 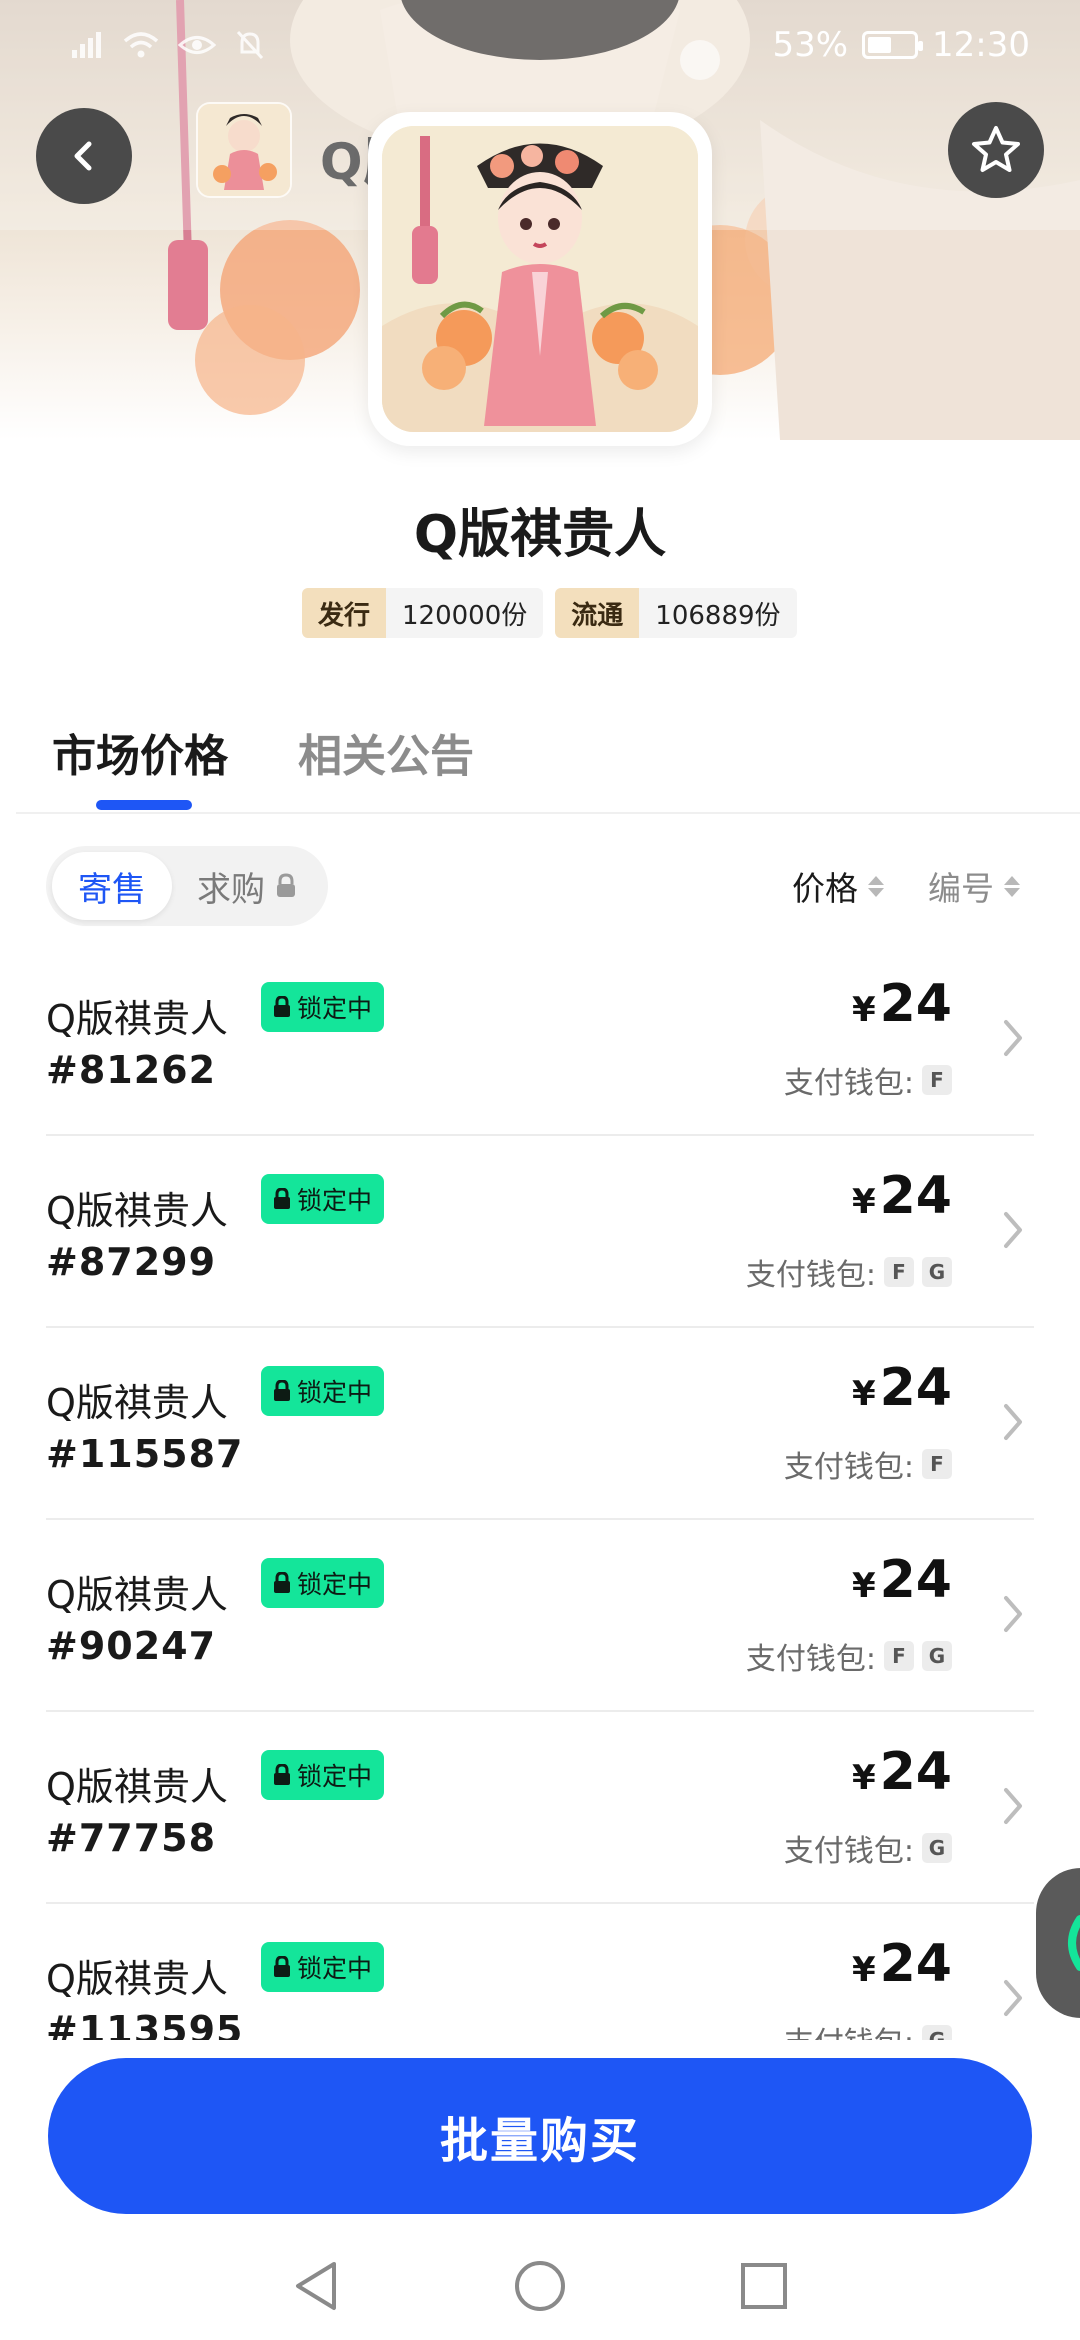 I want to click on status-right: 53% 12:30, so click(x=901, y=45).